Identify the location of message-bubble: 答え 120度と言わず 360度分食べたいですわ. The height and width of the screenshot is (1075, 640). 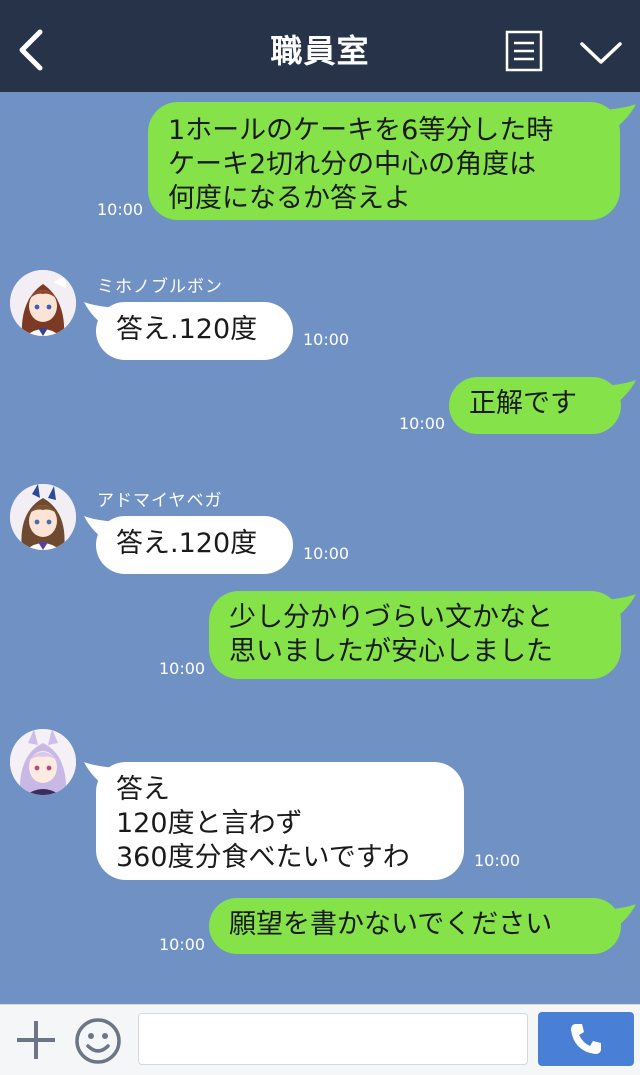
(280, 821).